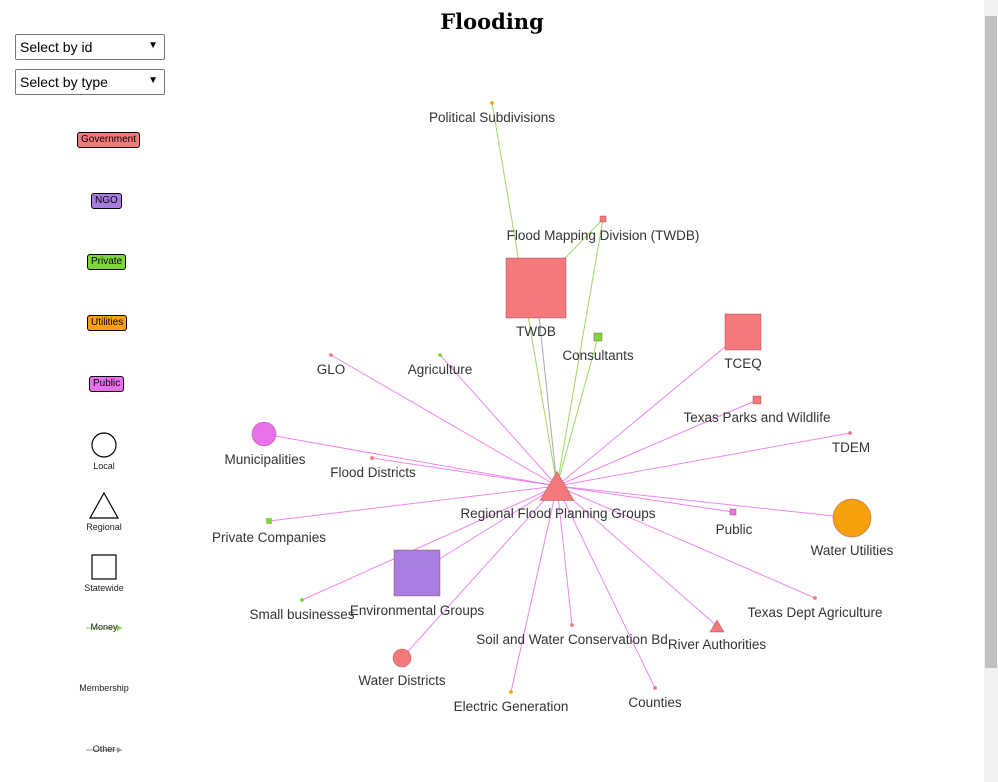  What do you see at coordinates (331, 355) in the screenshot?
I see `node-glo` at bounding box center [331, 355].